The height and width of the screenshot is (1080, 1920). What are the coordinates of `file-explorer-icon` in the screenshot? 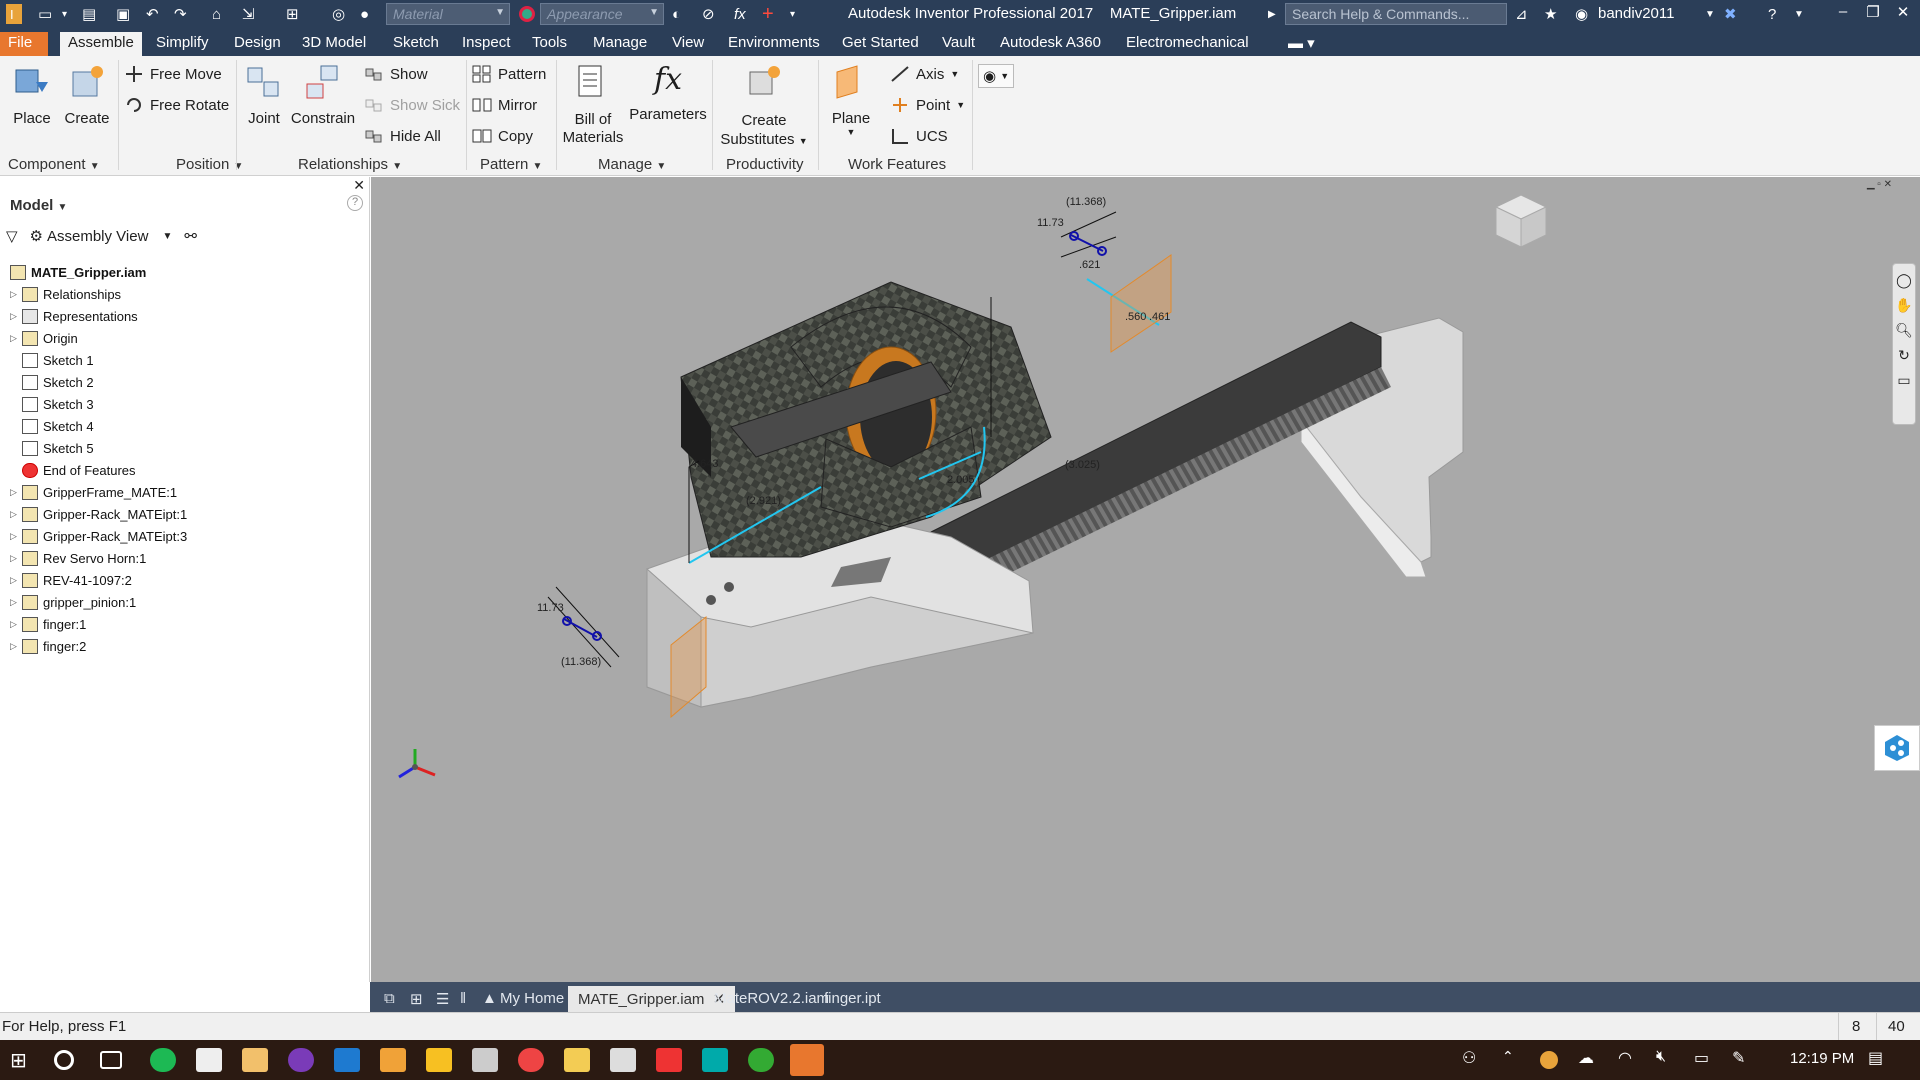 It's located at (577, 1060).